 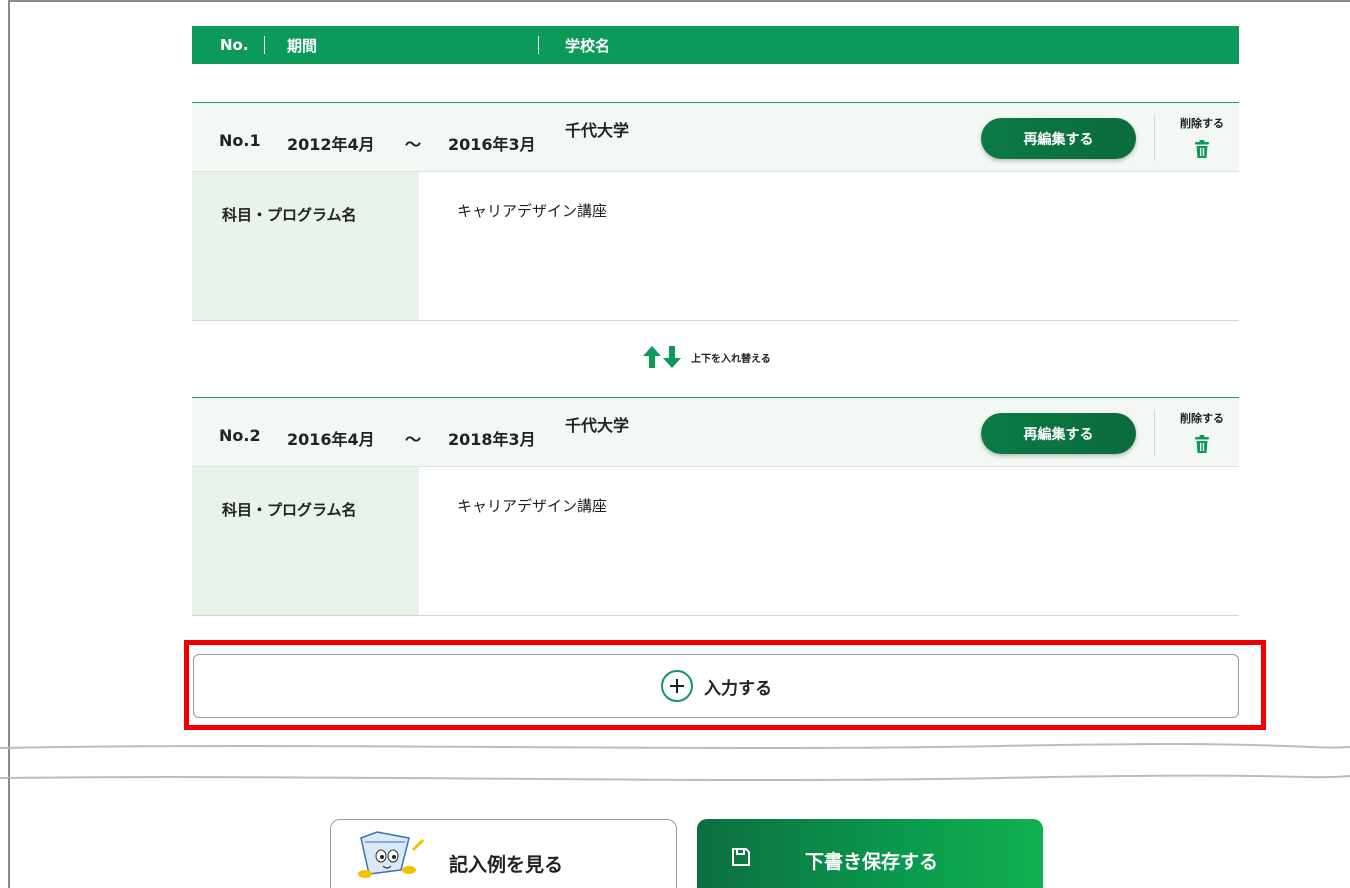 I want to click on page-frame-top, so click(x=679, y=1).